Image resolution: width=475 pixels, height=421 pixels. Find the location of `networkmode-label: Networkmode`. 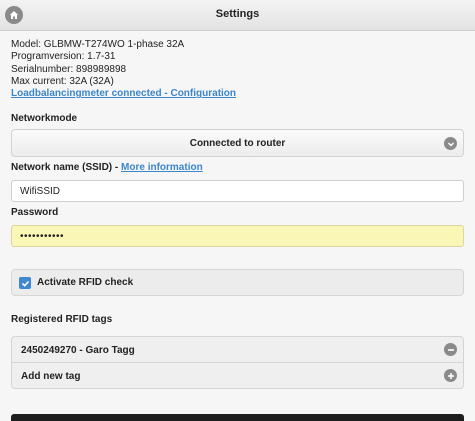

networkmode-label: Networkmode is located at coordinates (44, 118).